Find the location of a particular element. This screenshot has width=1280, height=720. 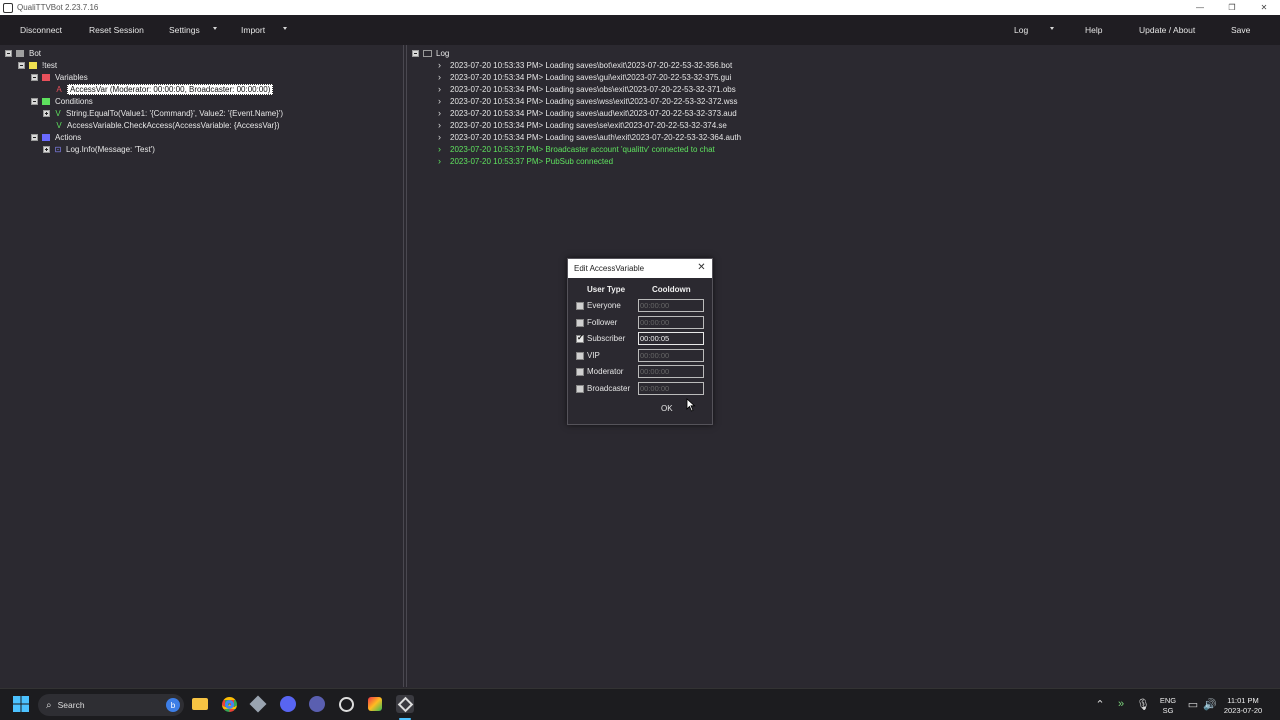

import-menu: Import is located at coordinates (253, 30).